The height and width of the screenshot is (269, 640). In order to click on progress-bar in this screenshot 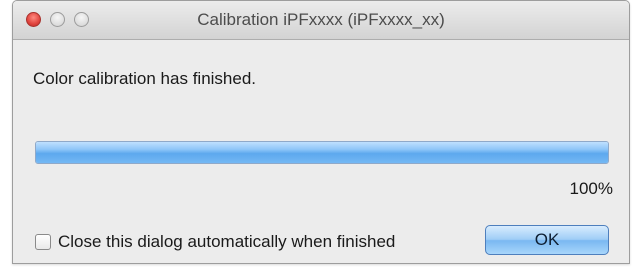, I will do `click(322, 152)`.